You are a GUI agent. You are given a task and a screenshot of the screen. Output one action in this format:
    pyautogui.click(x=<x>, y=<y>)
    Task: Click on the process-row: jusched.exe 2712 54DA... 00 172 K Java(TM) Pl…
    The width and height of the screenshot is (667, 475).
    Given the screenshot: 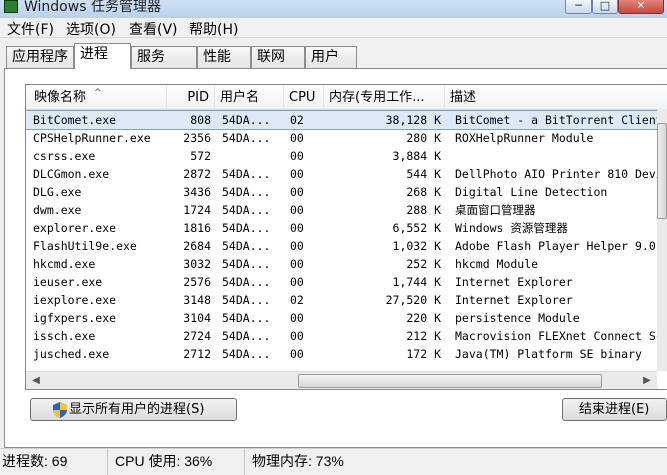 What is the action you would take?
    pyautogui.click(x=342, y=354)
    